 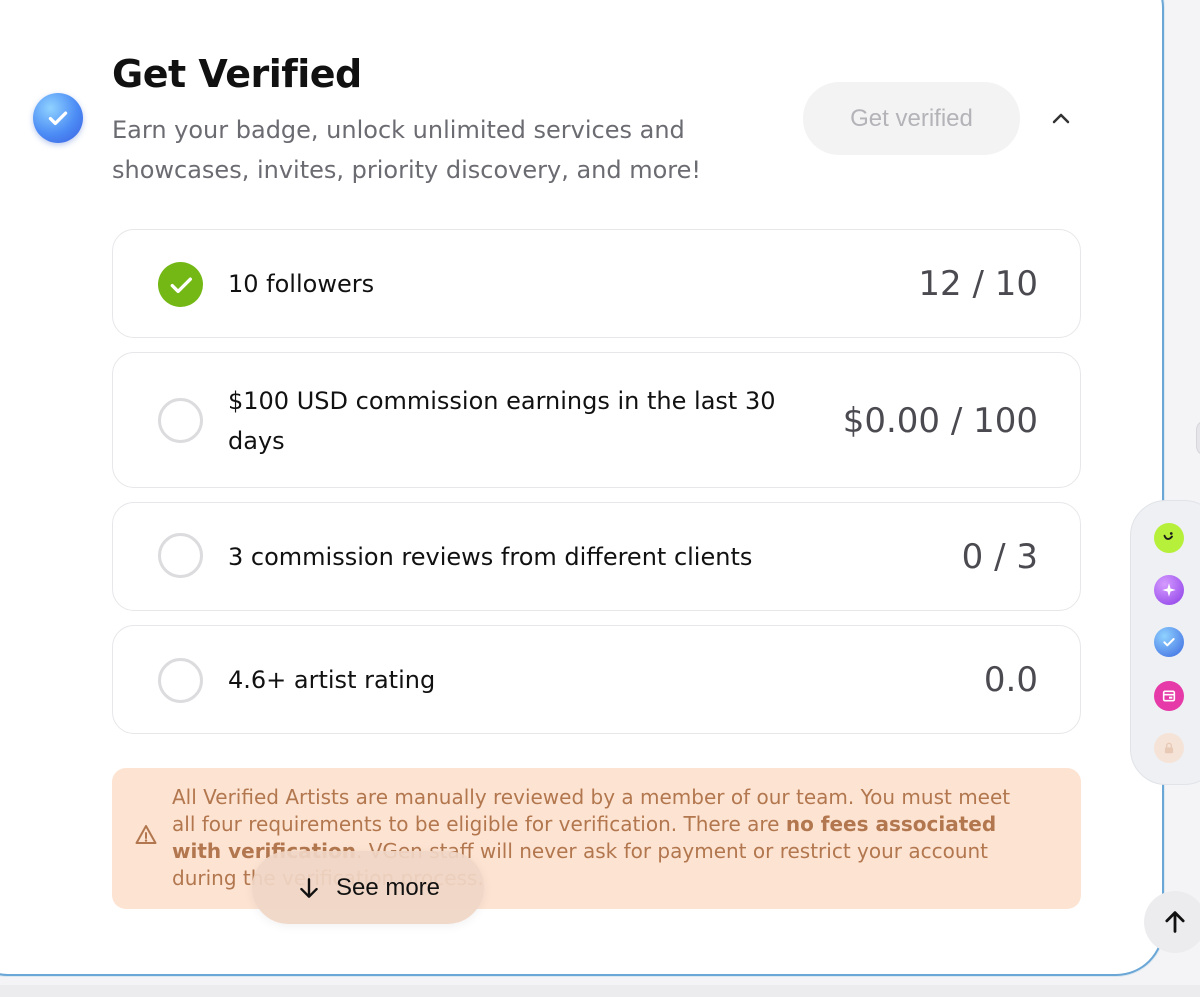 What do you see at coordinates (1010, 680) in the screenshot?
I see `requirement-value: 0.0` at bounding box center [1010, 680].